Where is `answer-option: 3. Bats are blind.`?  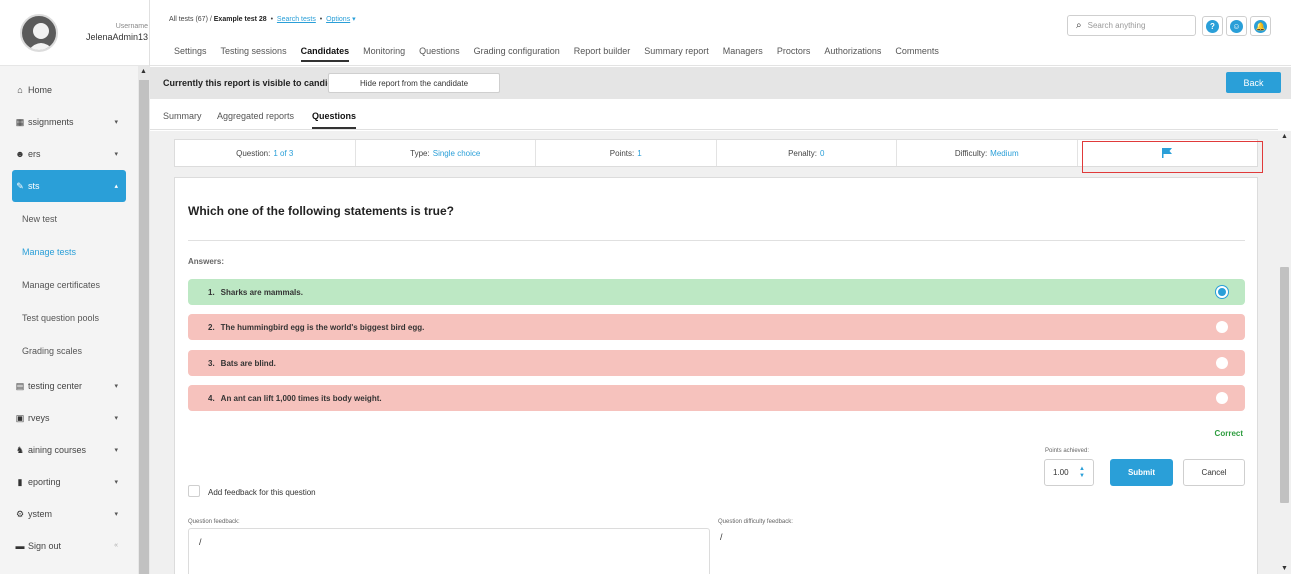 answer-option: 3. Bats are blind. is located at coordinates (716, 363).